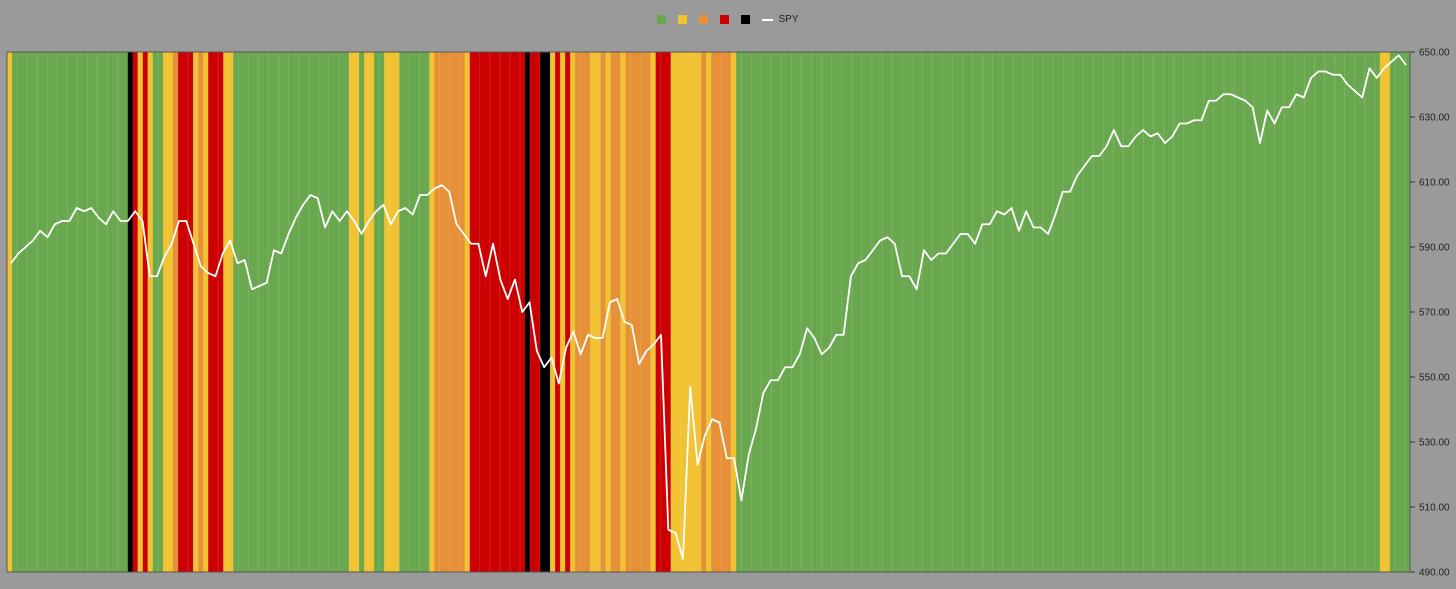 The image size is (1456, 589). Describe the element at coordinates (1434, 443) in the screenshot. I see `y-tick-label: 530.00` at that location.